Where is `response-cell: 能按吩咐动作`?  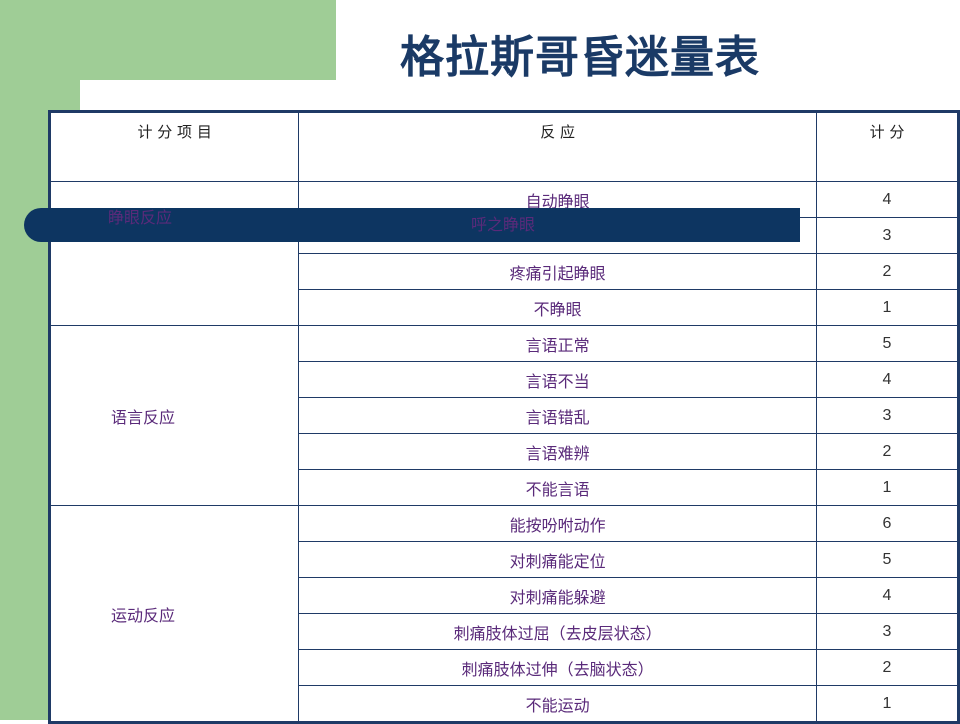
response-cell: 能按吩咐动作 is located at coordinates (557, 523).